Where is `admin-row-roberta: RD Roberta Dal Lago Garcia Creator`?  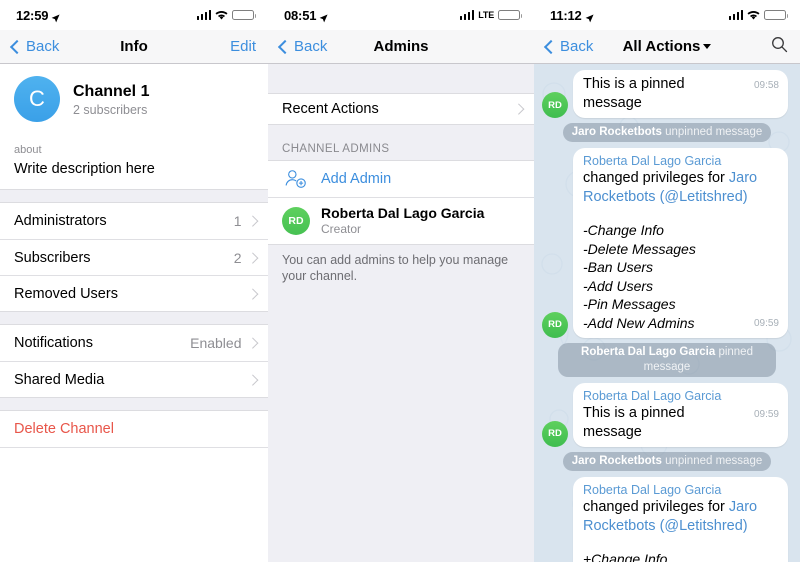 admin-row-roberta: RD Roberta Dal Lago Garcia Creator is located at coordinates (401, 220).